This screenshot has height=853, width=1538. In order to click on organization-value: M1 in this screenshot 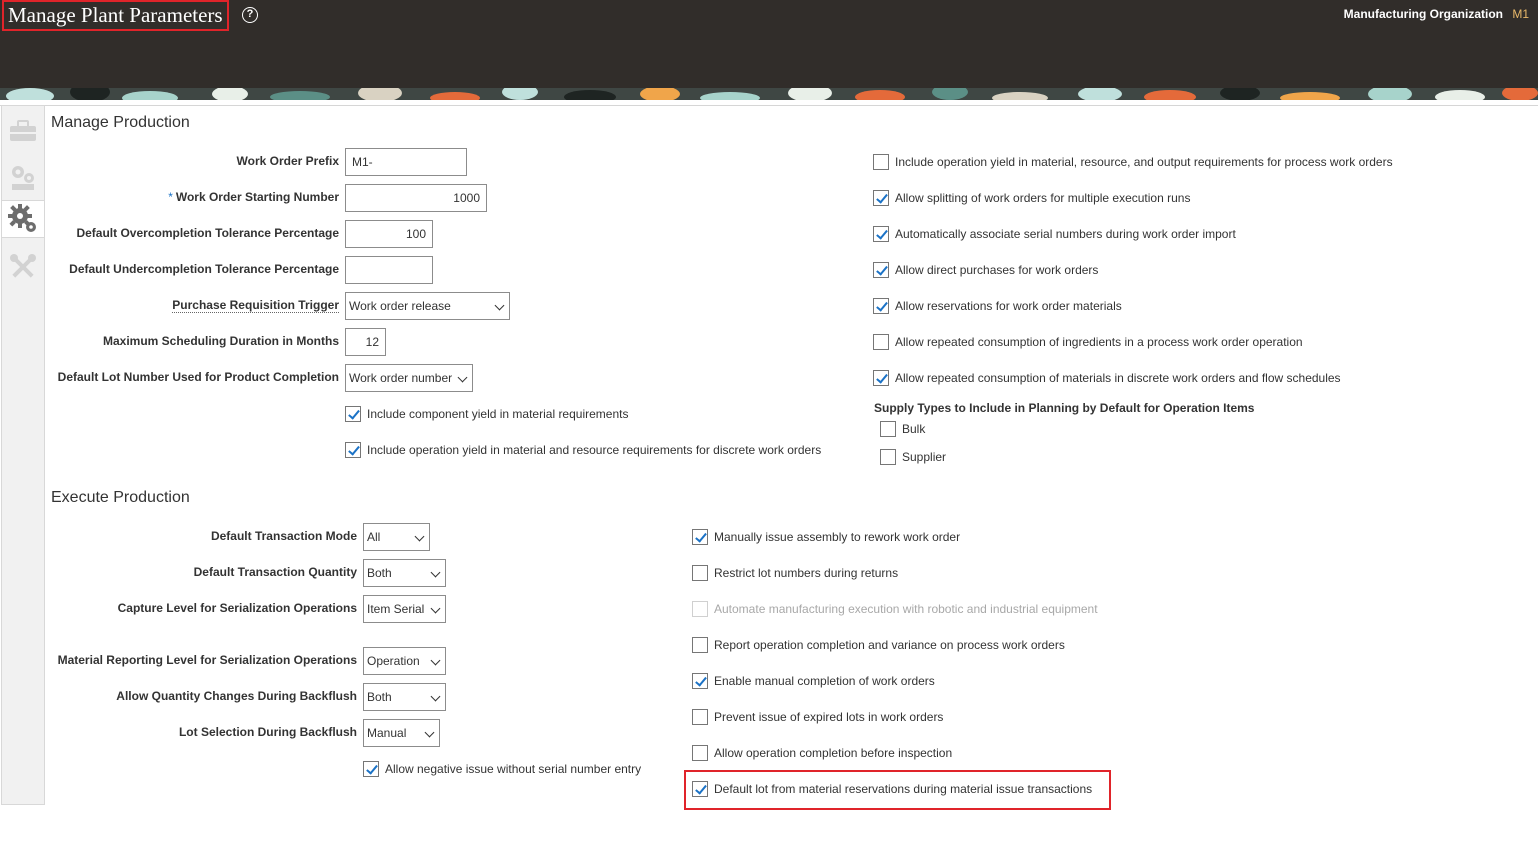, I will do `click(1520, 14)`.